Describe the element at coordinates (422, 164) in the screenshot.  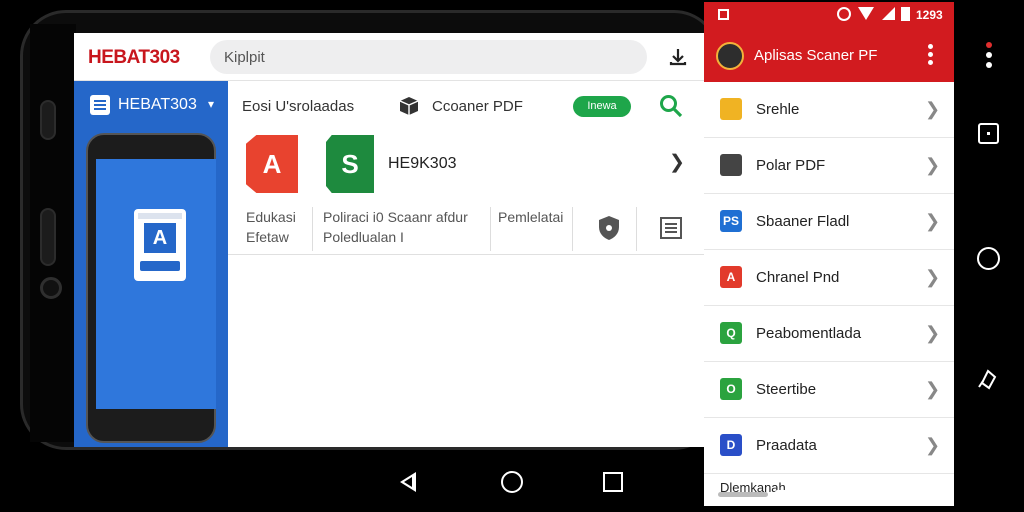
I see `app-name: HE9K303` at that location.